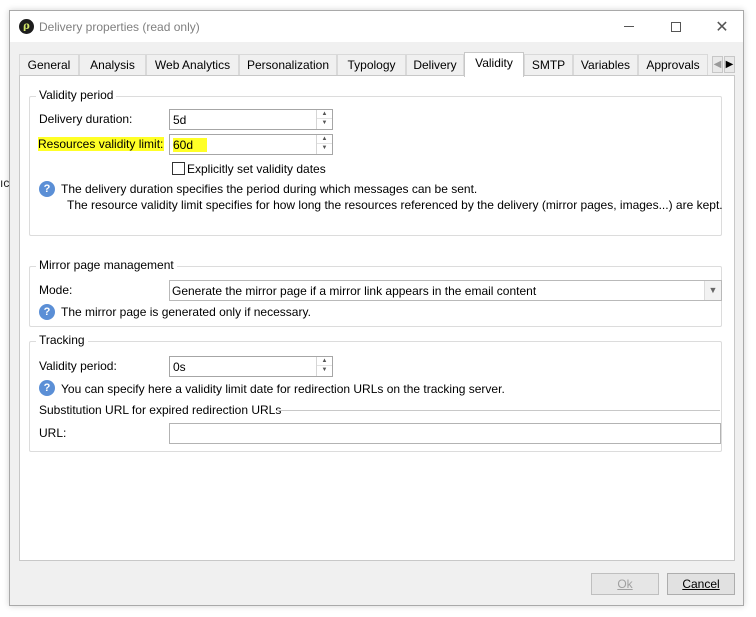  I want to click on tab-variables: Variables, so click(605, 65).